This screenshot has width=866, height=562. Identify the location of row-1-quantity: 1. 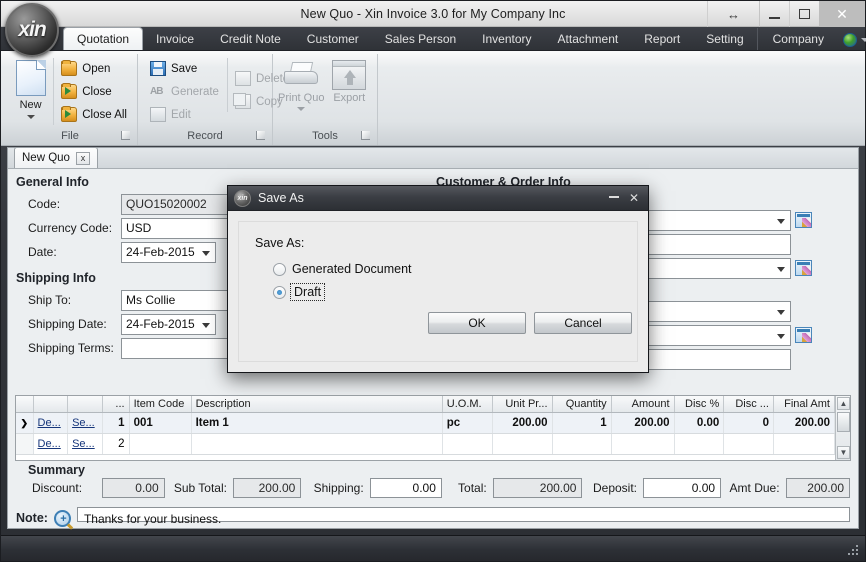
(582, 423).